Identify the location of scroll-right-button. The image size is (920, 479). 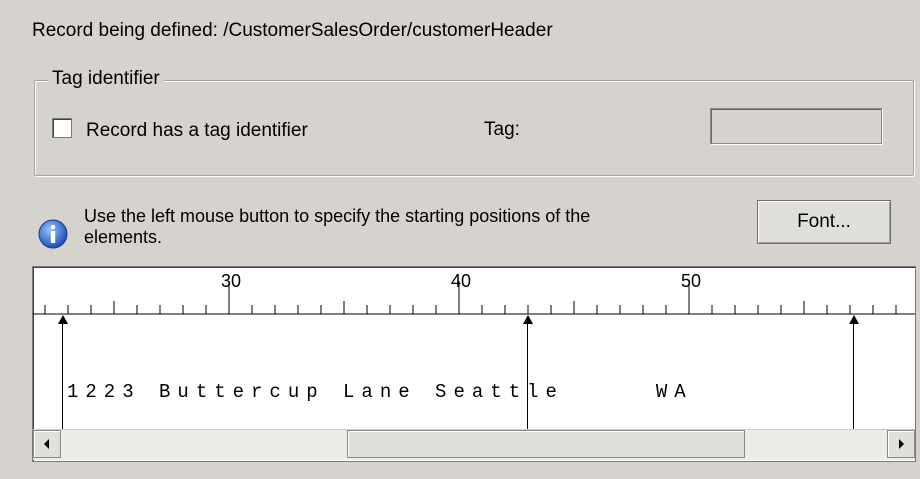
(901, 444).